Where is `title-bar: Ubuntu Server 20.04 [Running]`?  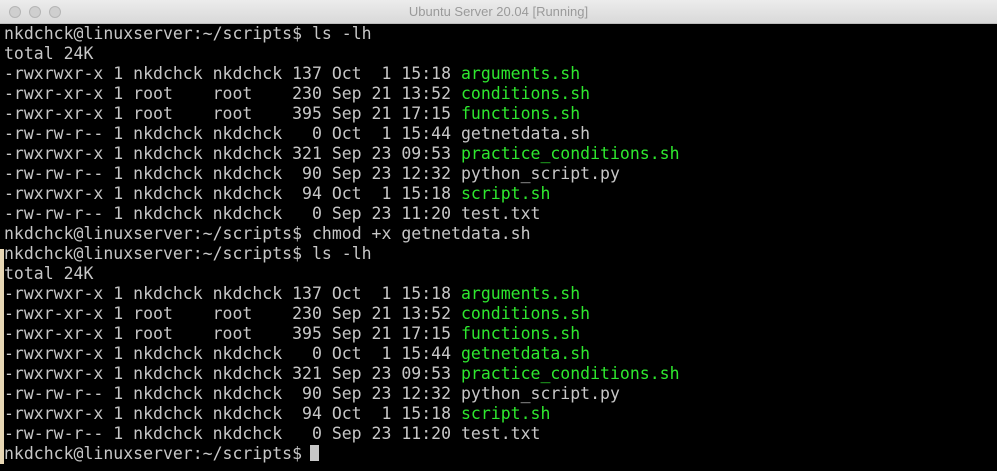 title-bar: Ubuntu Server 20.04 [Running] is located at coordinates (498, 12).